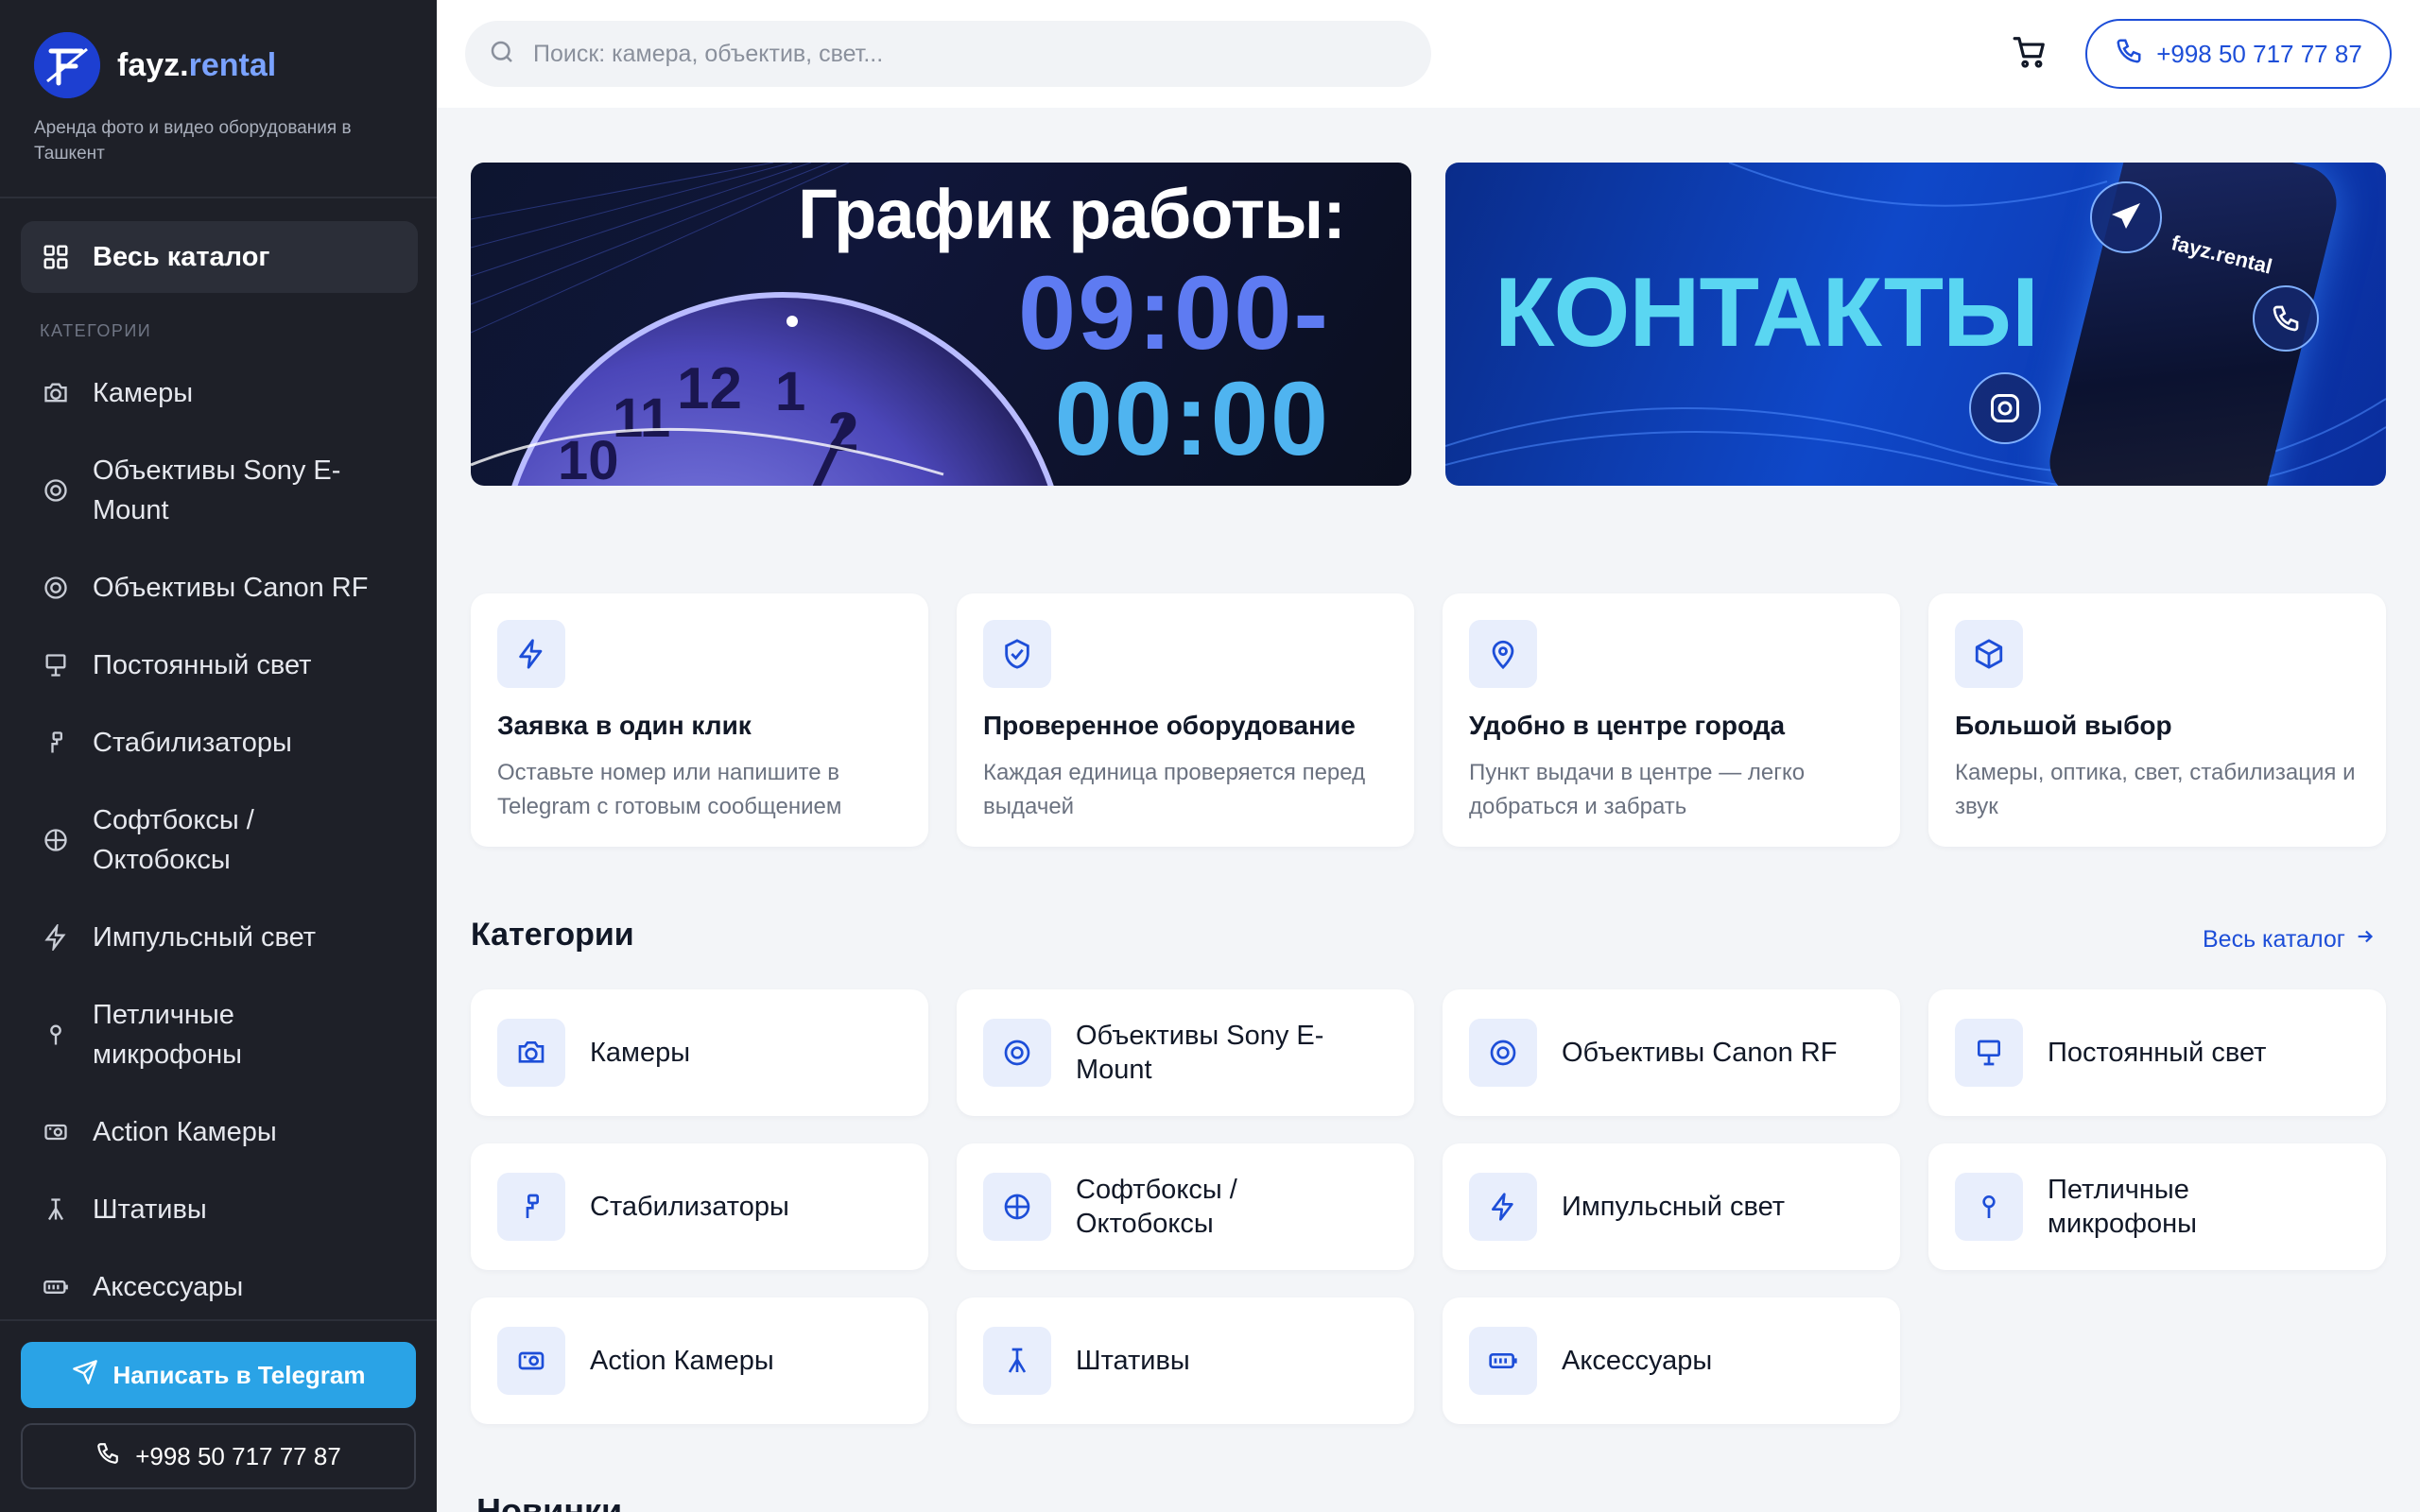  I want to click on sidebar-item-accessories: Аксессуары, so click(219, 1287).